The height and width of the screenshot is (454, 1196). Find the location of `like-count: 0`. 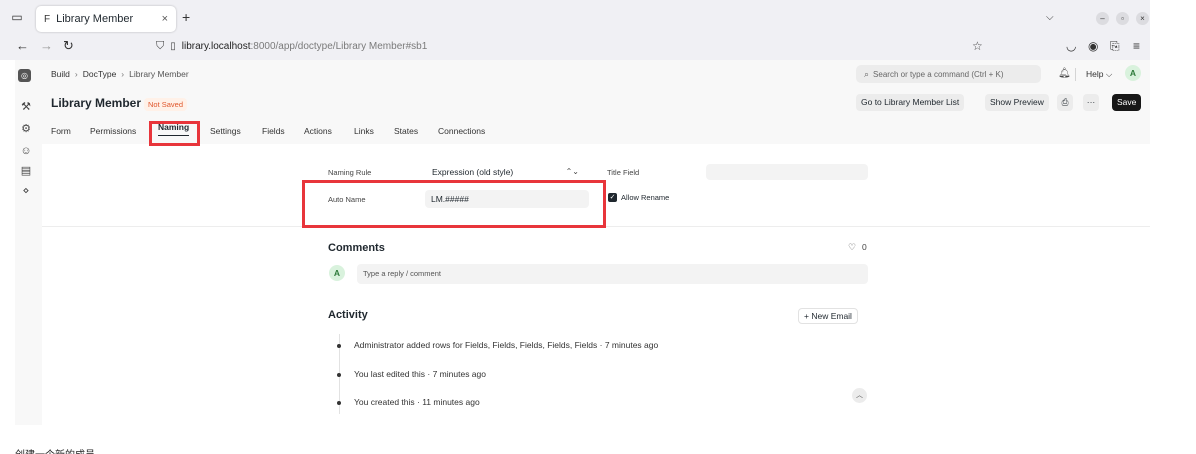

like-count: 0 is located at coordinates (864, 247).